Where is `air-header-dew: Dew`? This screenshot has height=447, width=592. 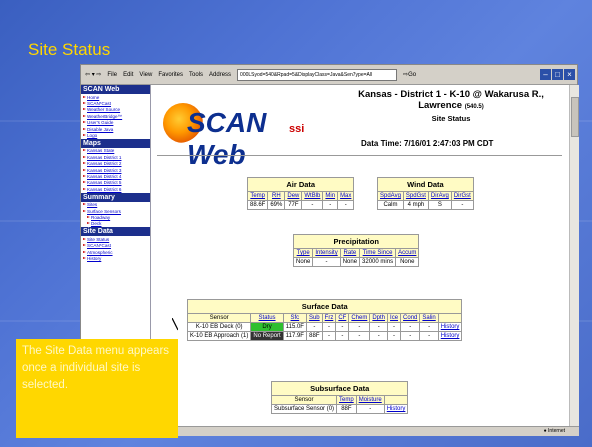 air-header-dew: Dew is located at coordinates (293, 196).